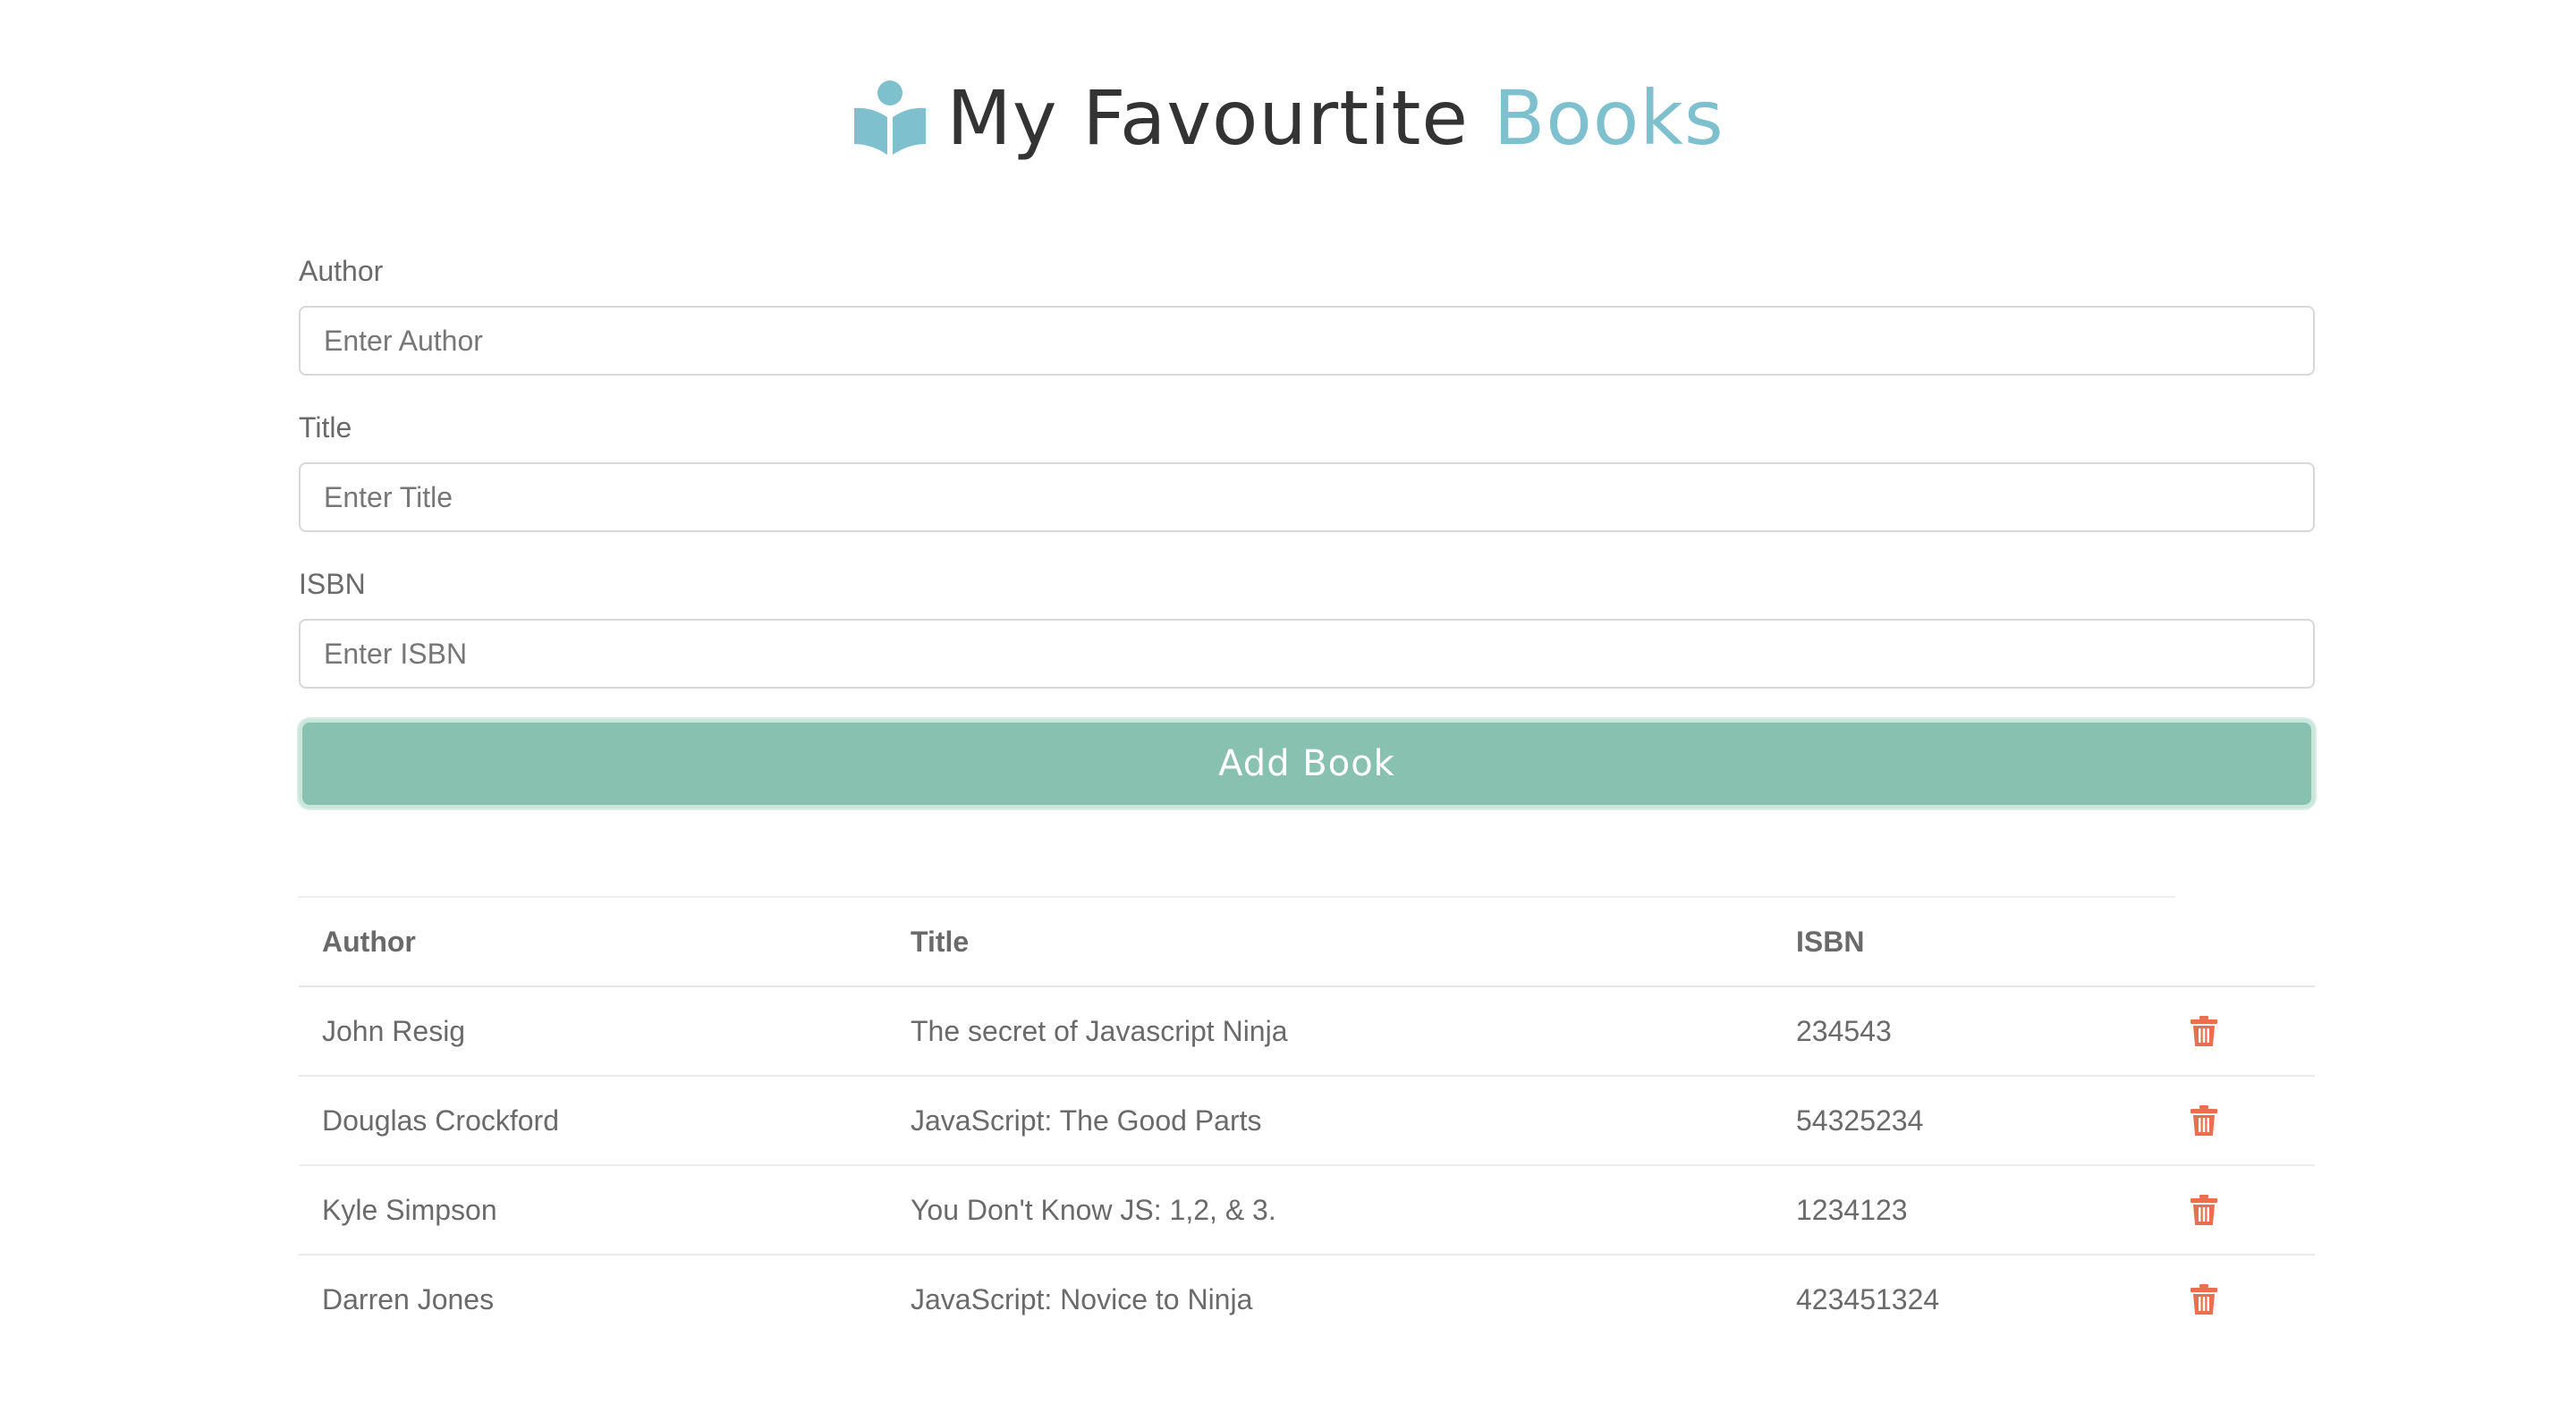  Describe the element at coordinates (1307, 654) in the screenshot. I see `isbn-input` at that location.